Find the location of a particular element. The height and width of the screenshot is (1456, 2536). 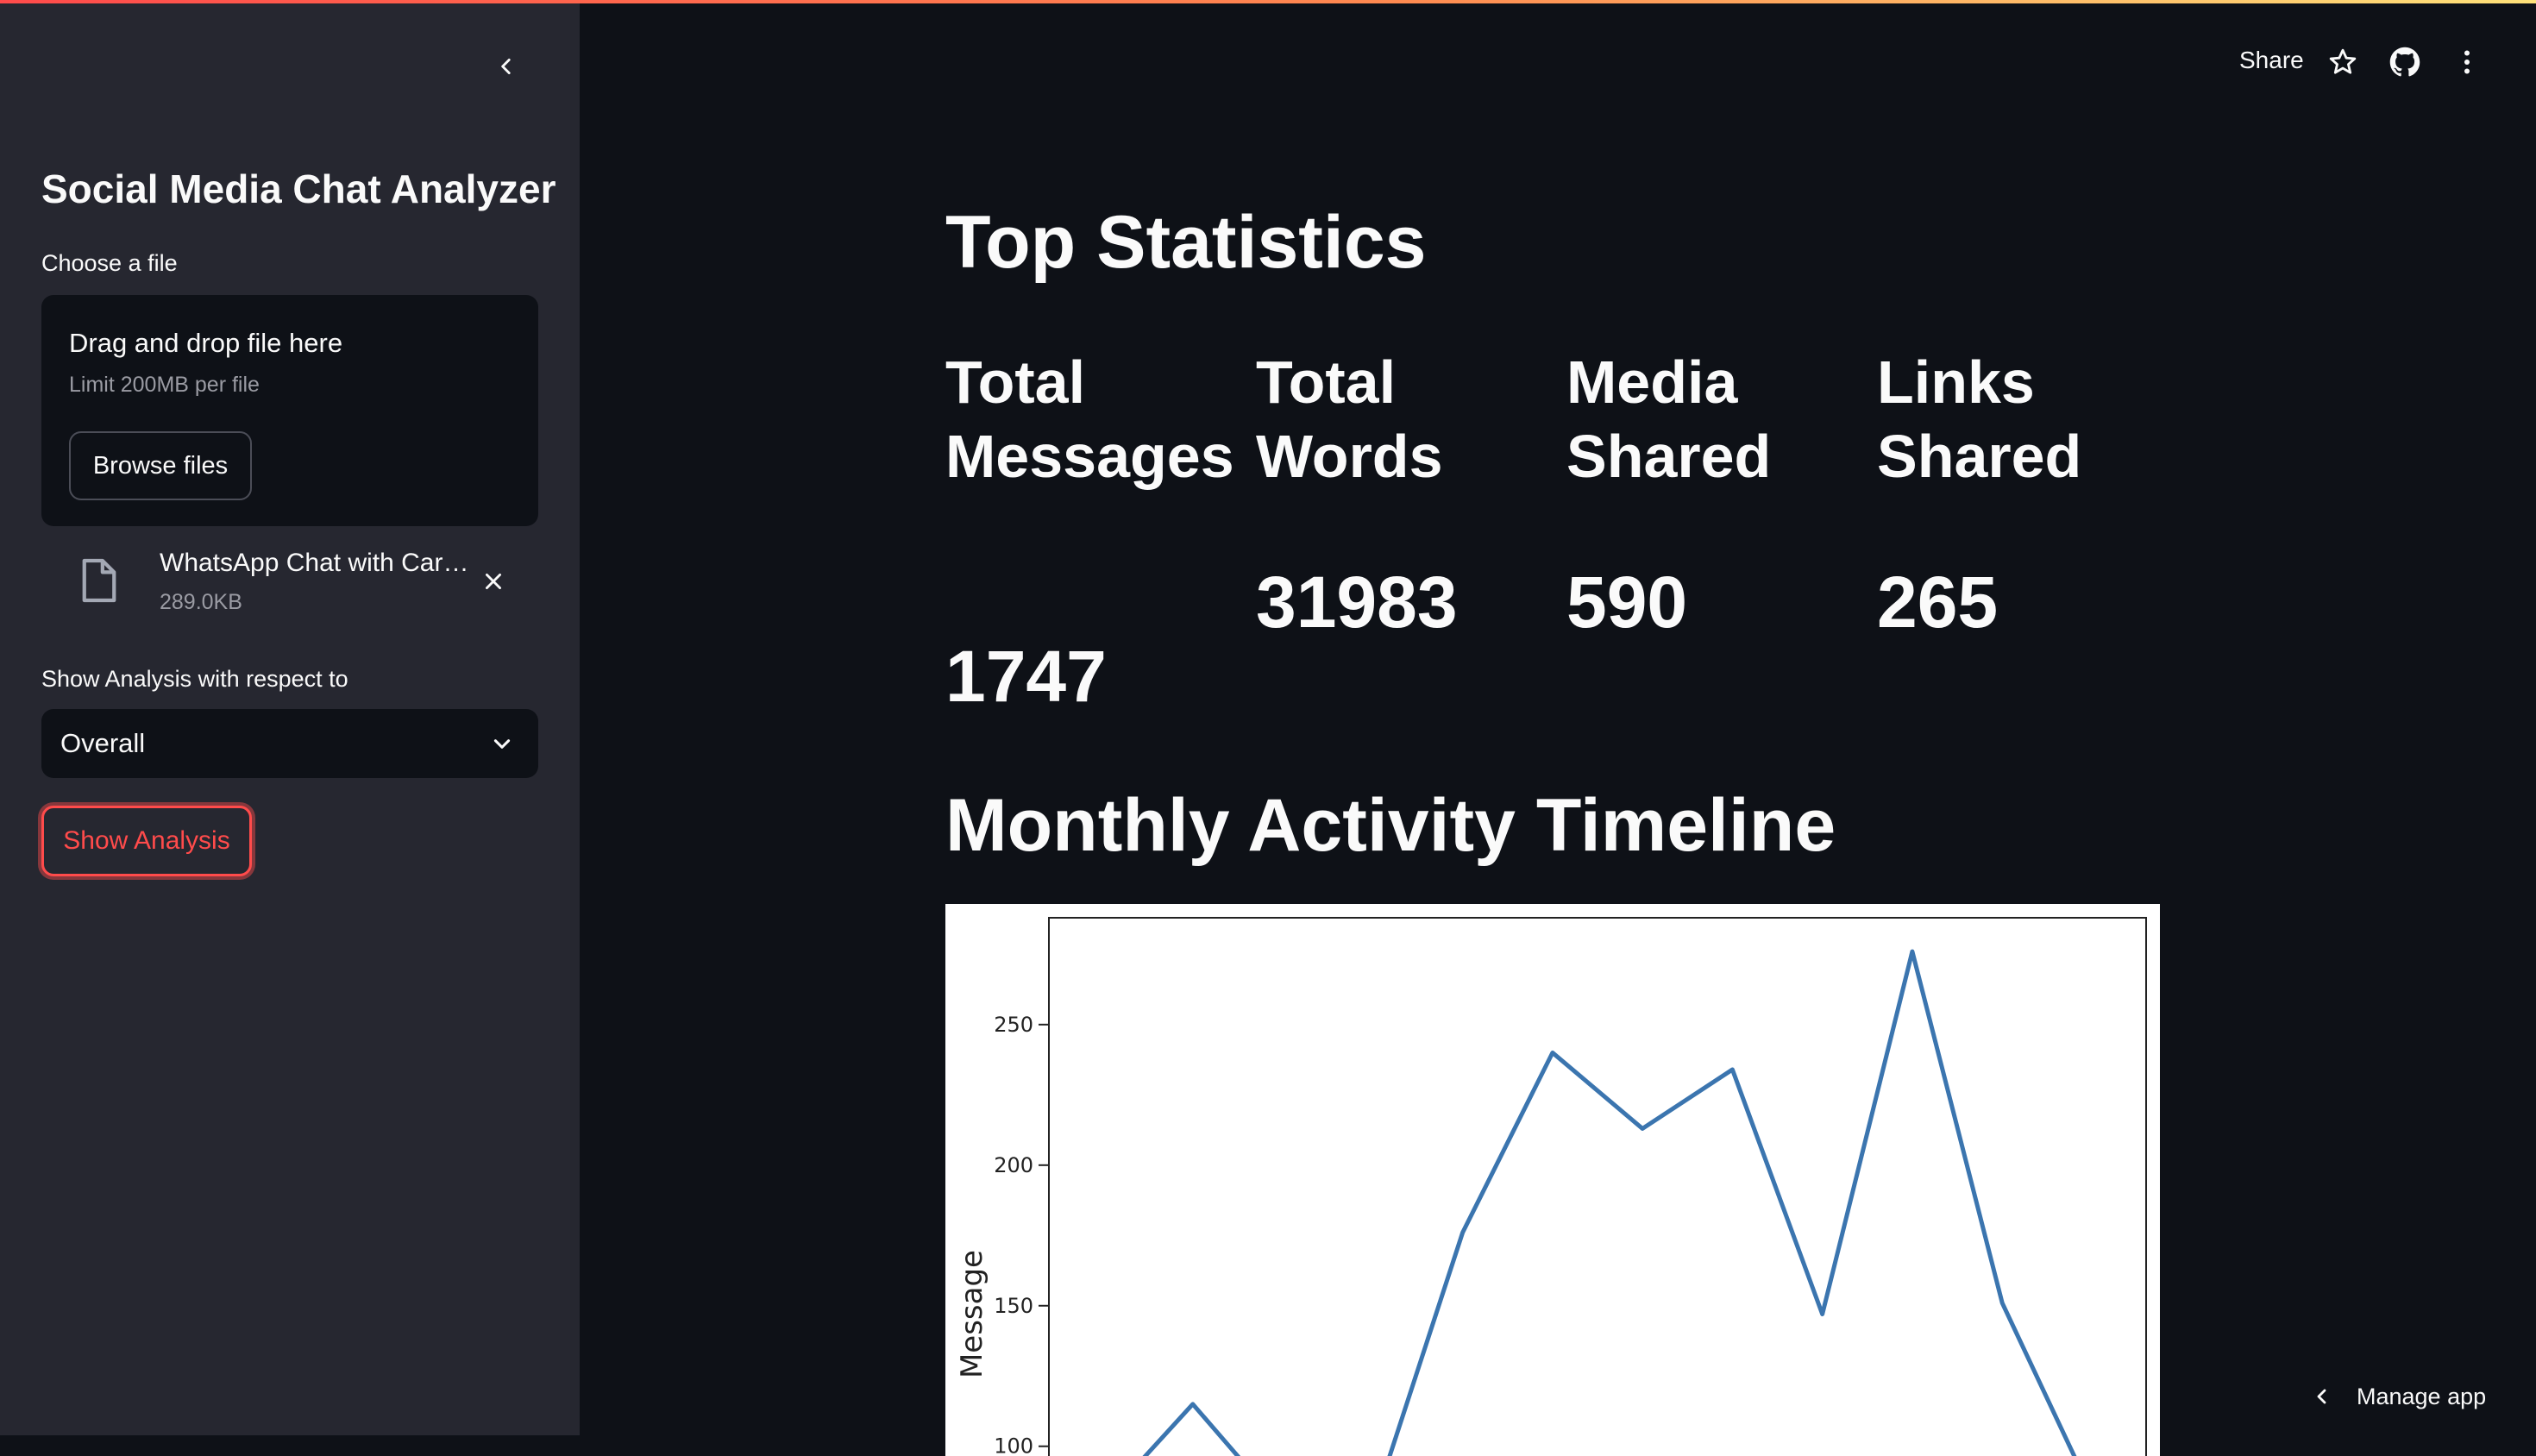

browse-files-button: Browse files is located at coordinates (160, 466).